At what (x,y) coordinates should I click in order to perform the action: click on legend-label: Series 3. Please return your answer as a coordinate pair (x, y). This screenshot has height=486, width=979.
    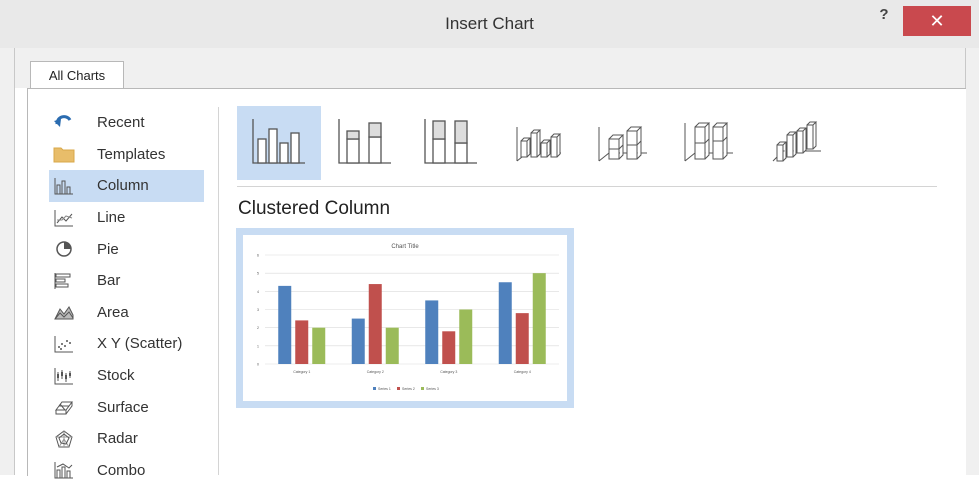
    Looking at the image, I should click on (432, 389).